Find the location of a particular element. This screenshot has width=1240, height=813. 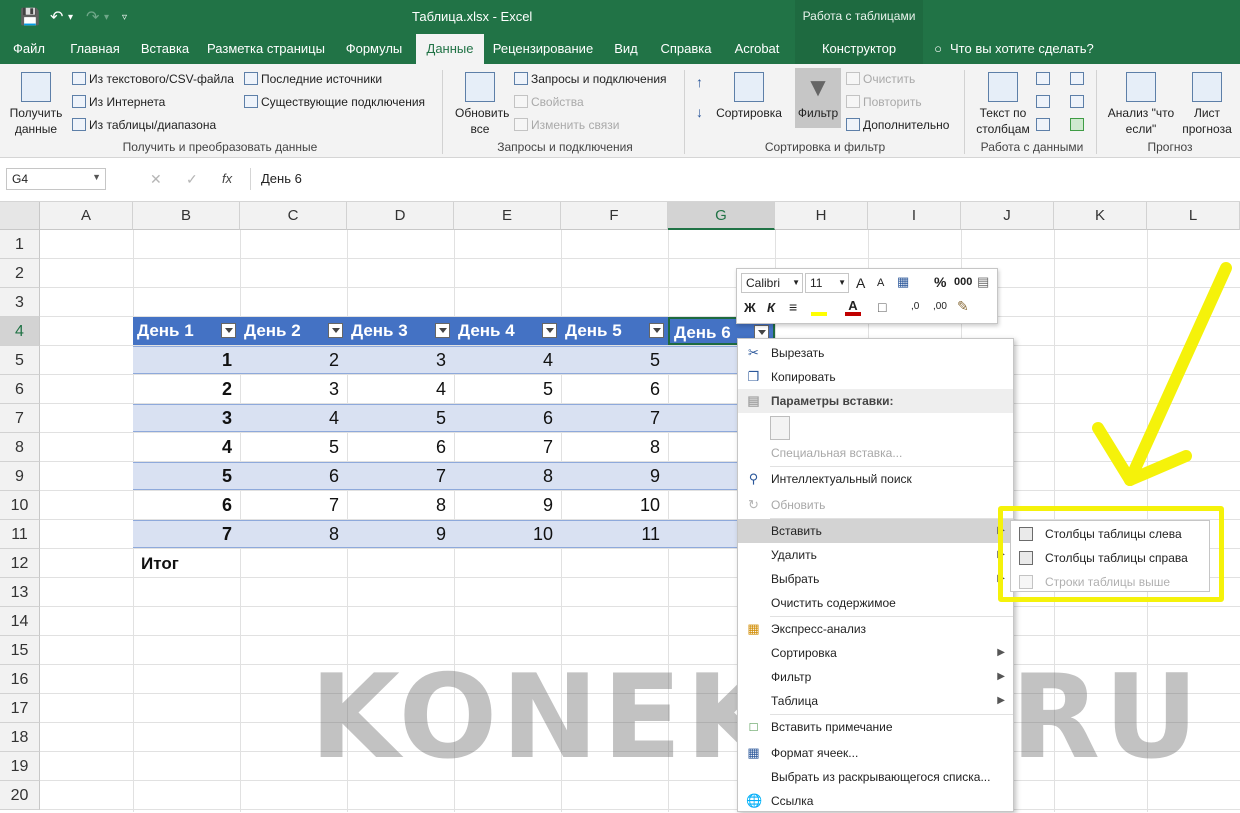

row-header-16: 16 is located at coordinates (20, 679).